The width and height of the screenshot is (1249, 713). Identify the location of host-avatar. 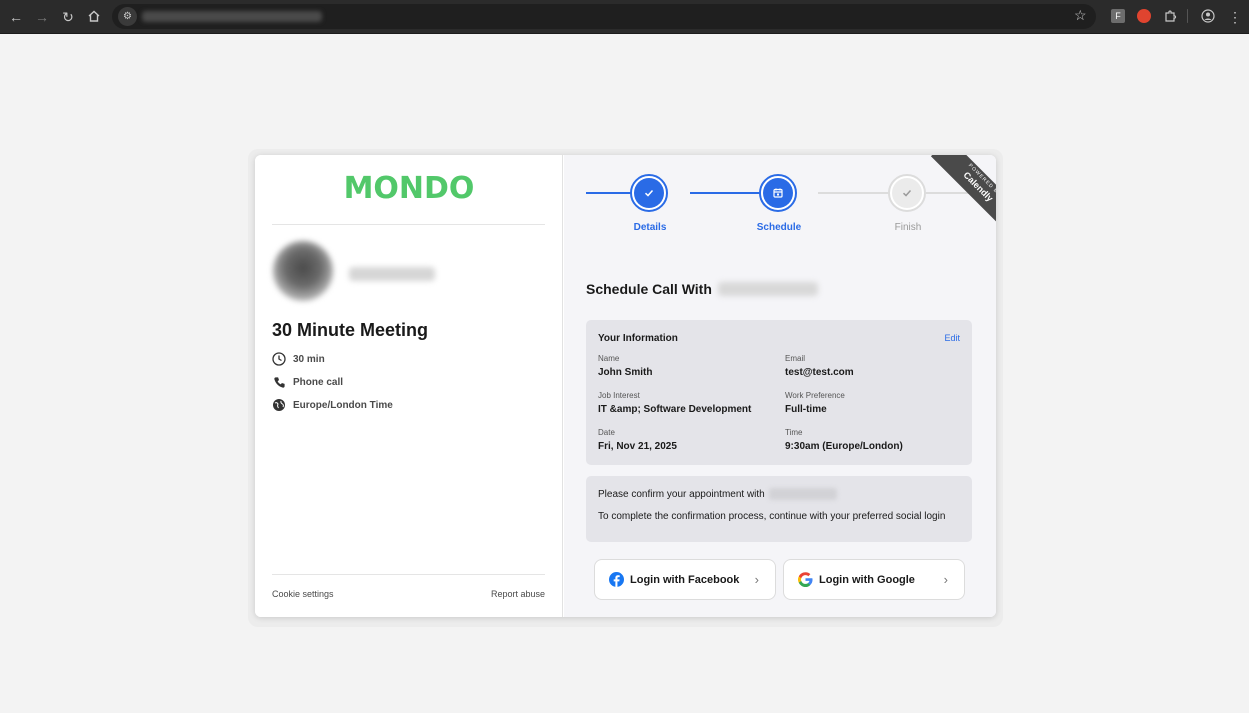
(303, 271).